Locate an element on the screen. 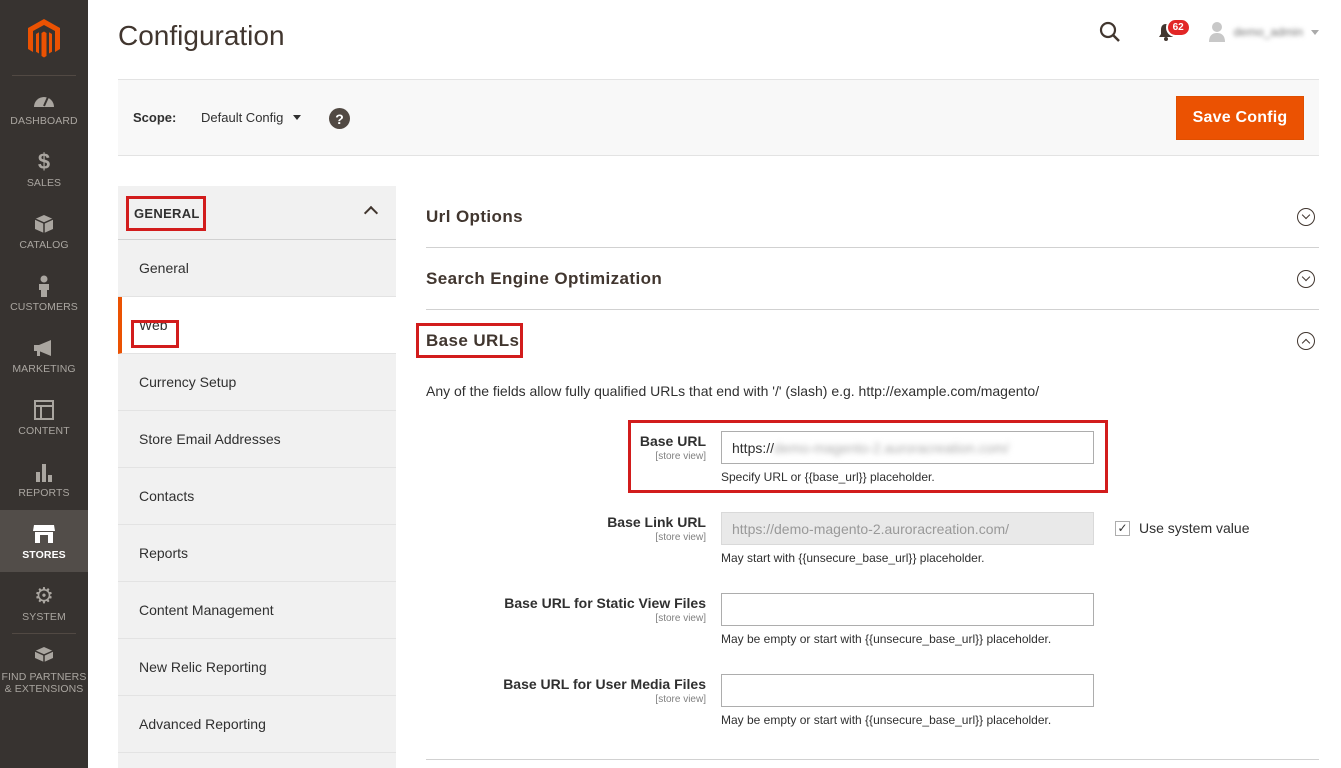  config-tab-advanced-reporting: Advanced Reporting is located at coordinates (257, 724).